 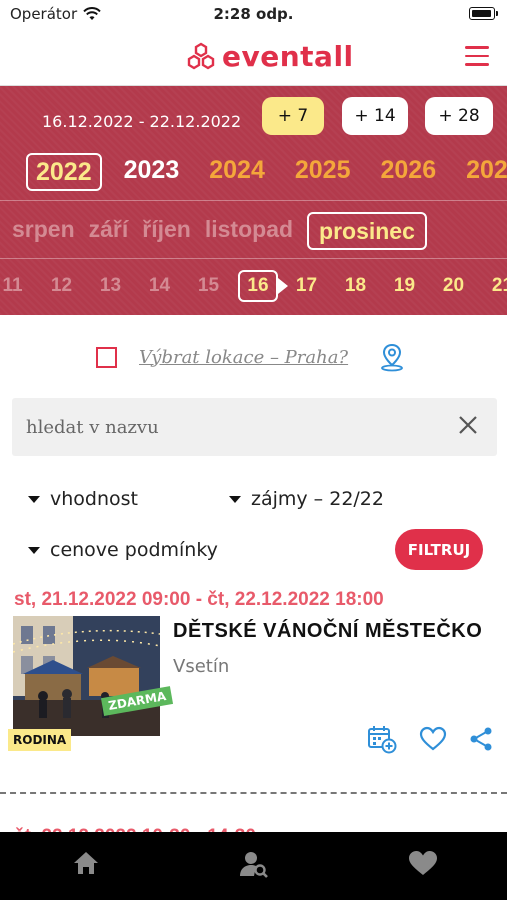 I want to click on app-header: eventall, so click(x=253, y=58).